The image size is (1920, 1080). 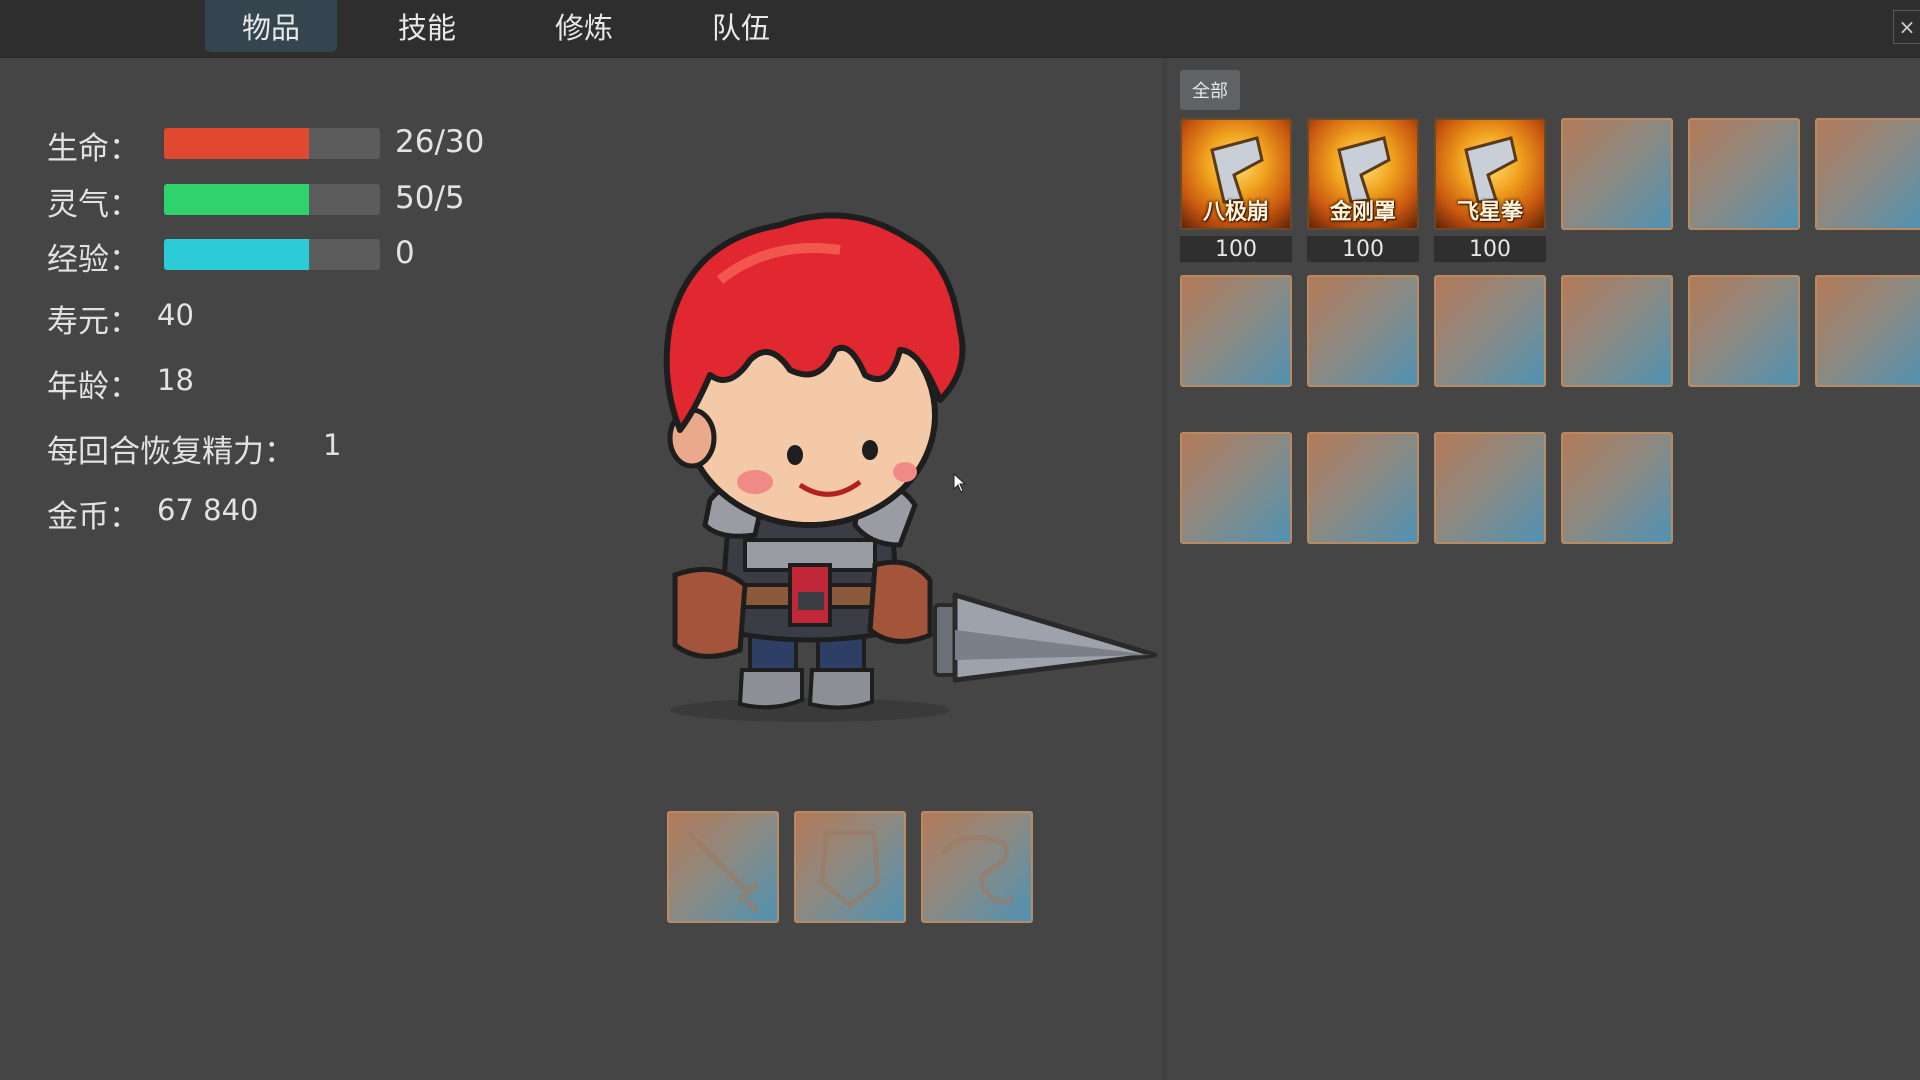 What do you see at coordinates (960, 29) in the screenshot?
I see `top-tab-bar: 物品 技能 修炼 队伍 ×` at bounding box center [960, 29].